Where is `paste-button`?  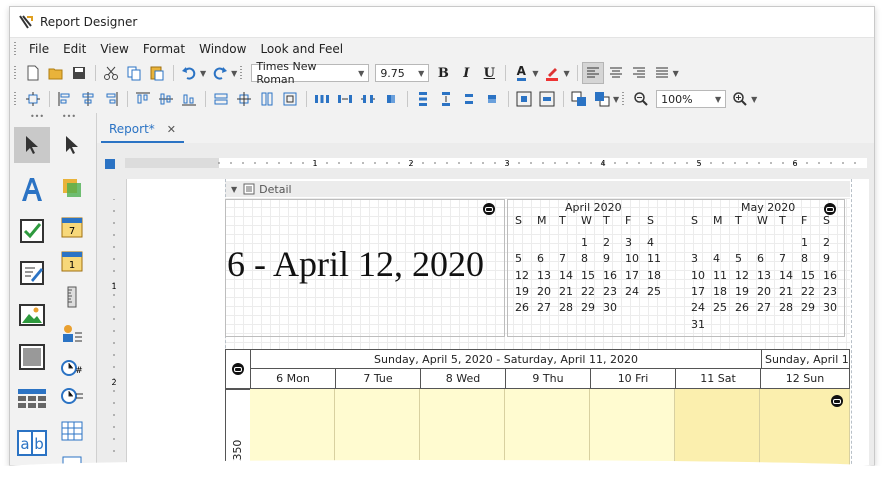 paste-button is located at coordinates (157, 73).